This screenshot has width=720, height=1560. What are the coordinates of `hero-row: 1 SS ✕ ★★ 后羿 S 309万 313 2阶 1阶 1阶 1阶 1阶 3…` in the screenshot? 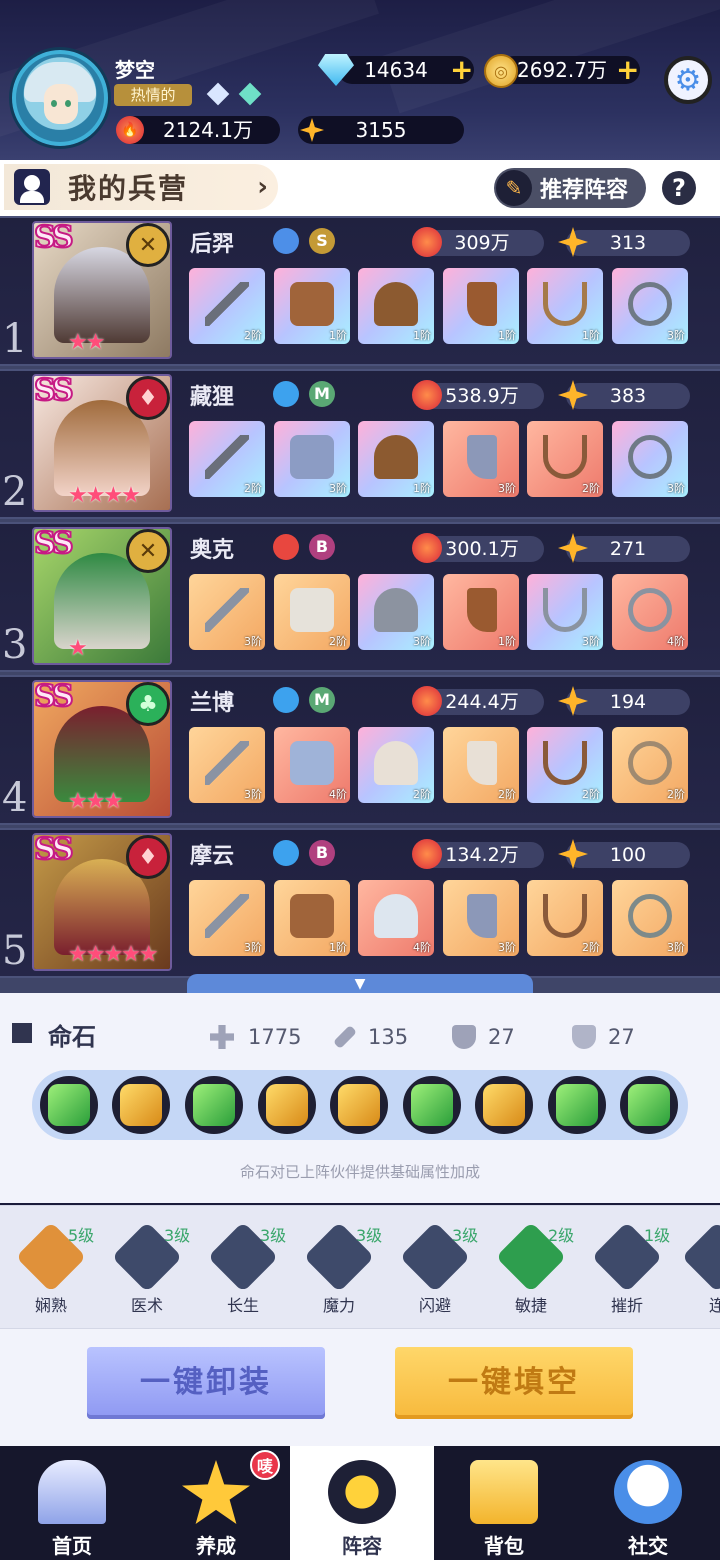 It's located at (360, 291).